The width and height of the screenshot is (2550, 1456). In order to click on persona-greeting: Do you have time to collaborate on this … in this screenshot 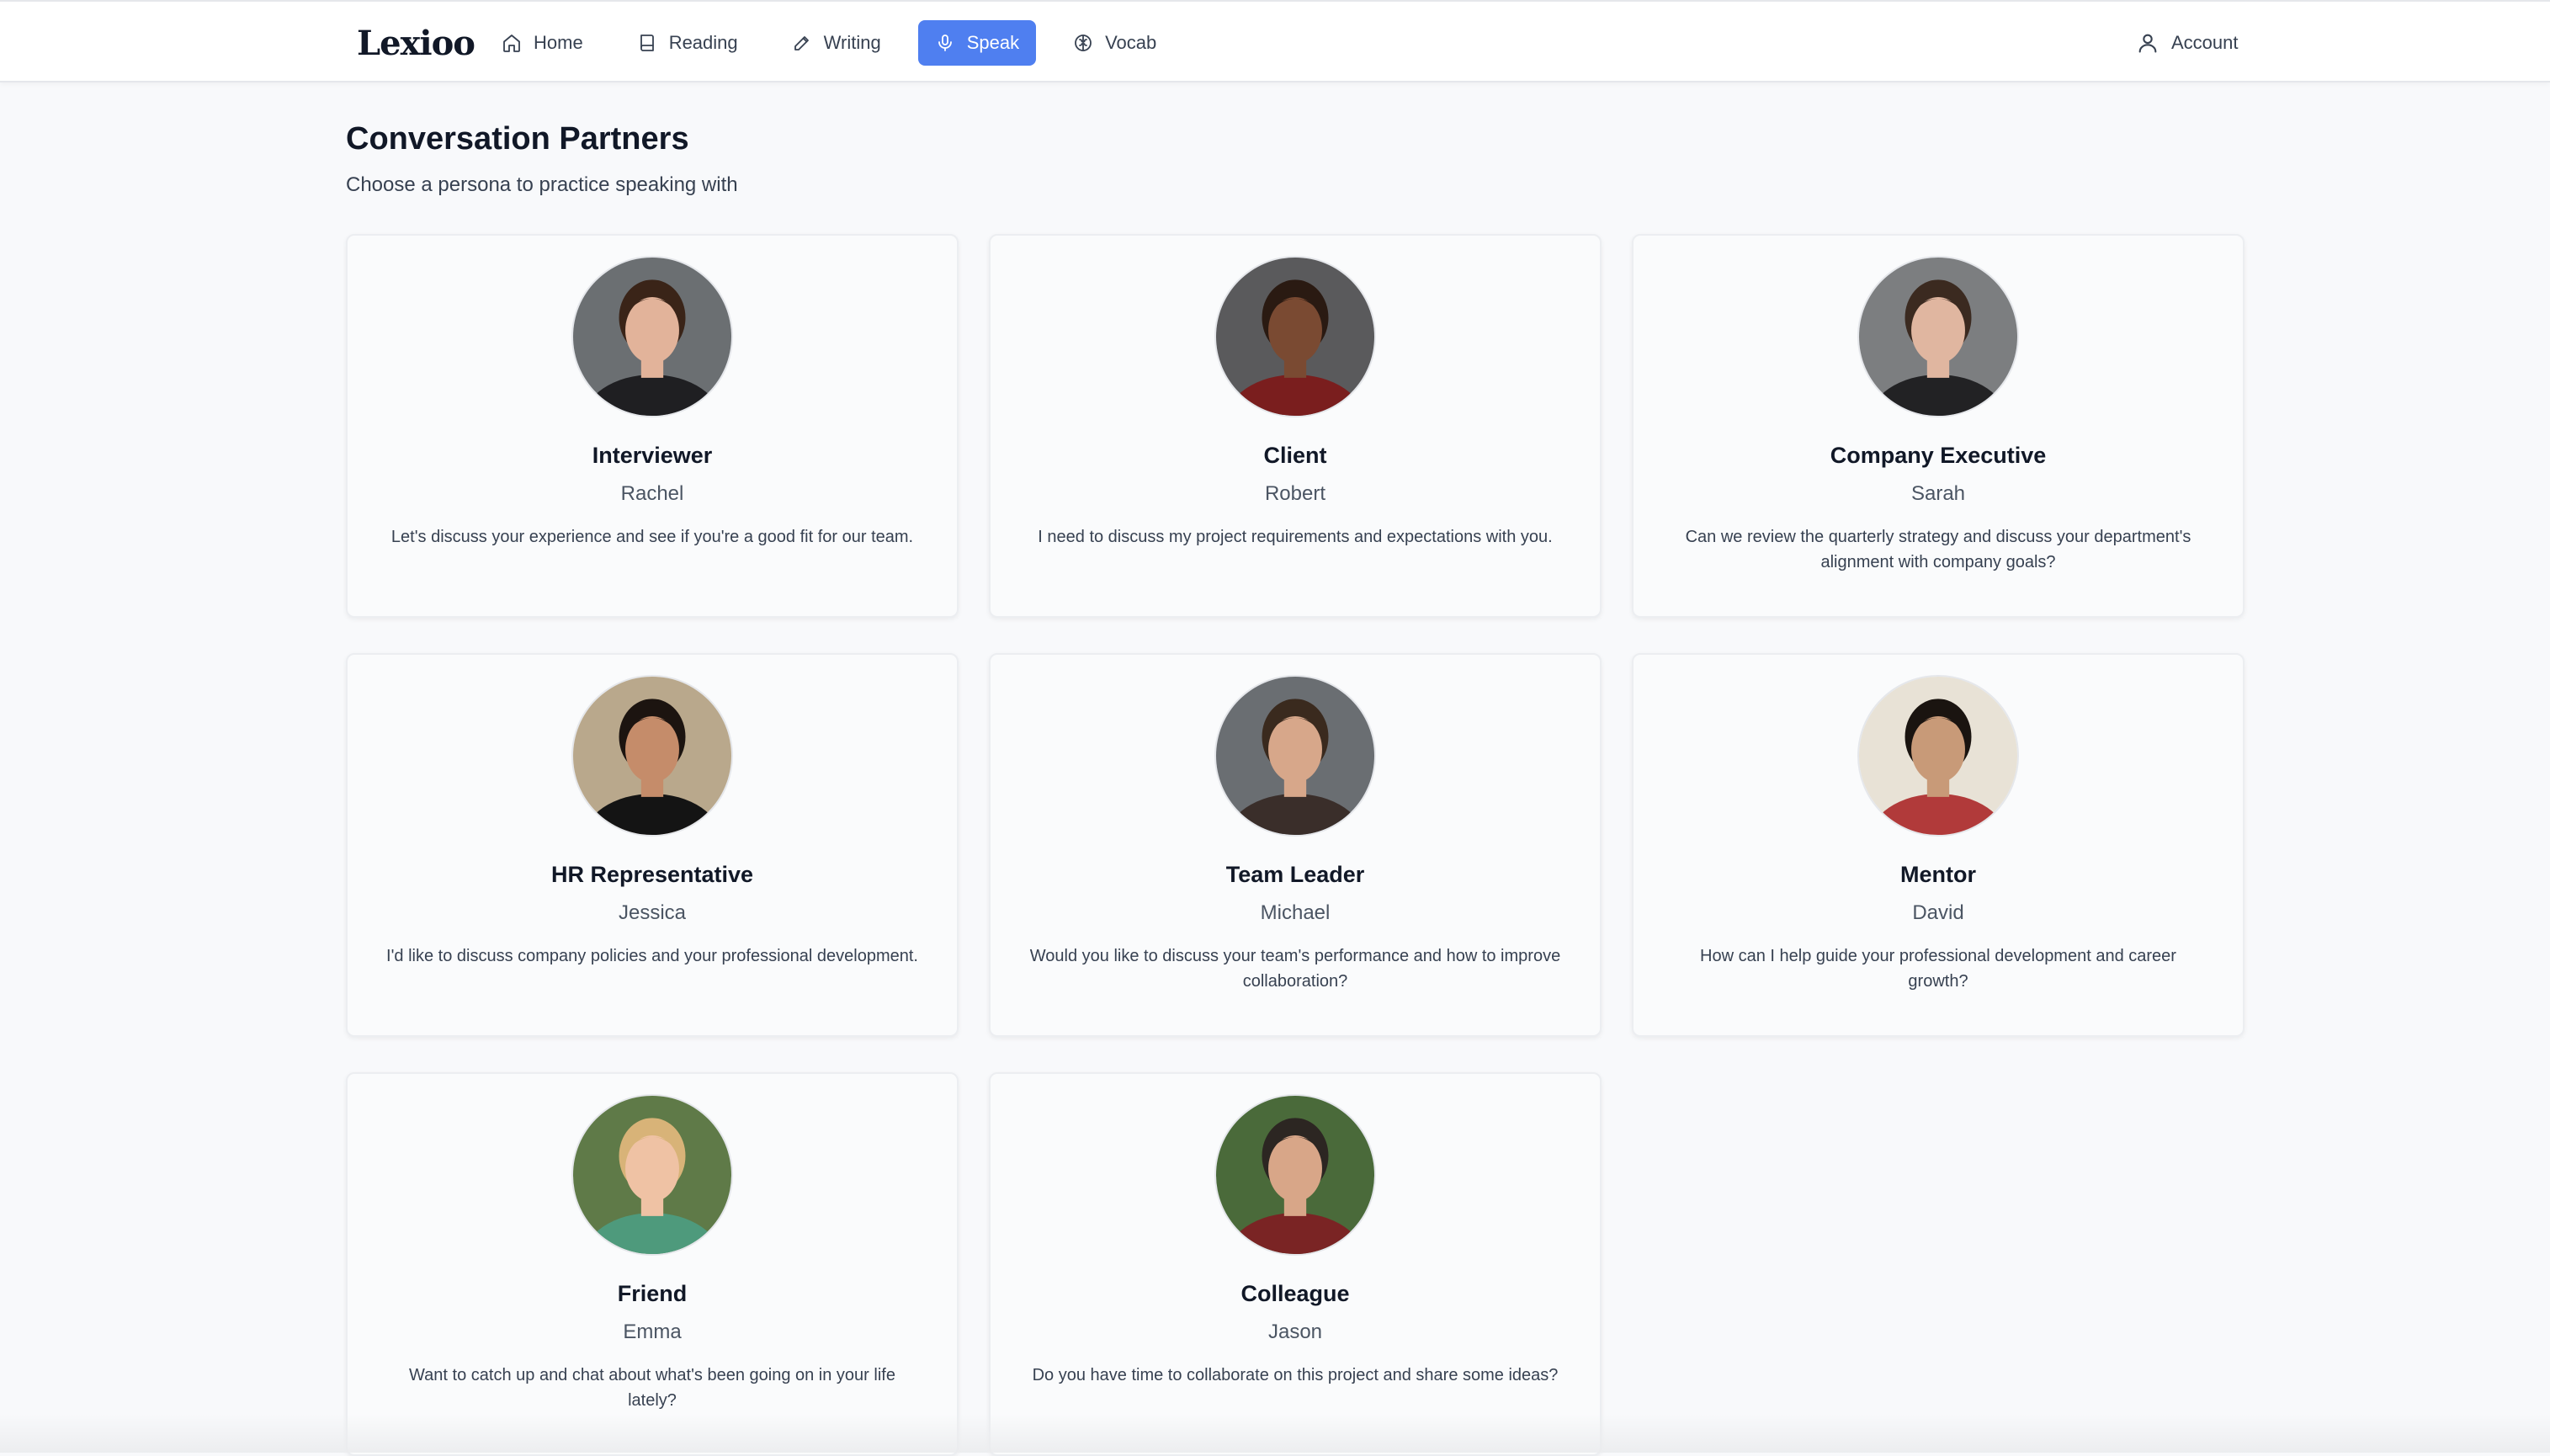, I will do `click(1295, 1375)`.